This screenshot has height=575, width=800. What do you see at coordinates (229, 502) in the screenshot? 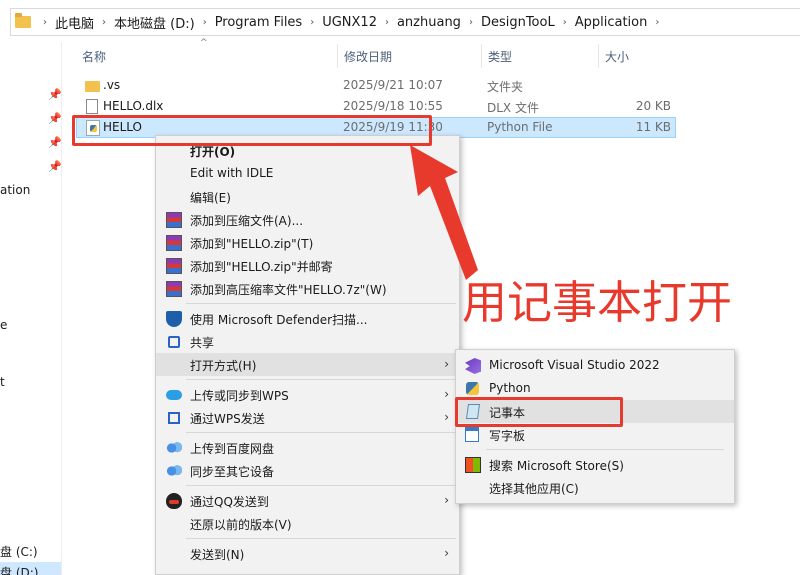
I see `menu-item-label: 通过QQ发送到` at bounding box center [229, 502].